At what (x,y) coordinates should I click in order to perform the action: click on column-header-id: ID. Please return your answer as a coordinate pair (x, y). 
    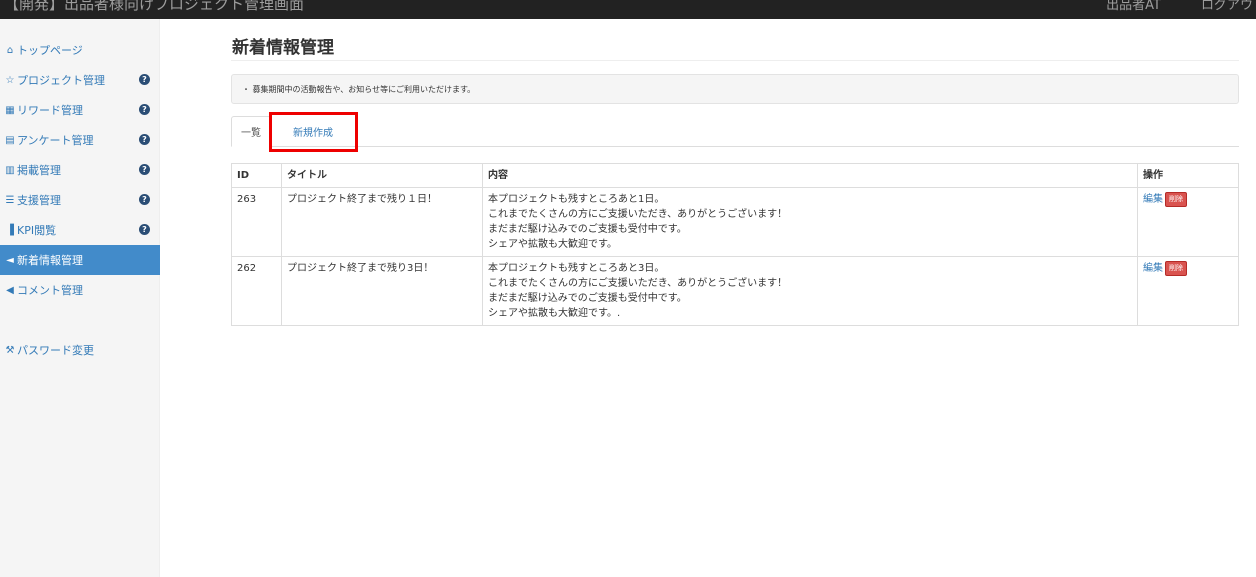
    Looking at the image, I should click on (256, 175).